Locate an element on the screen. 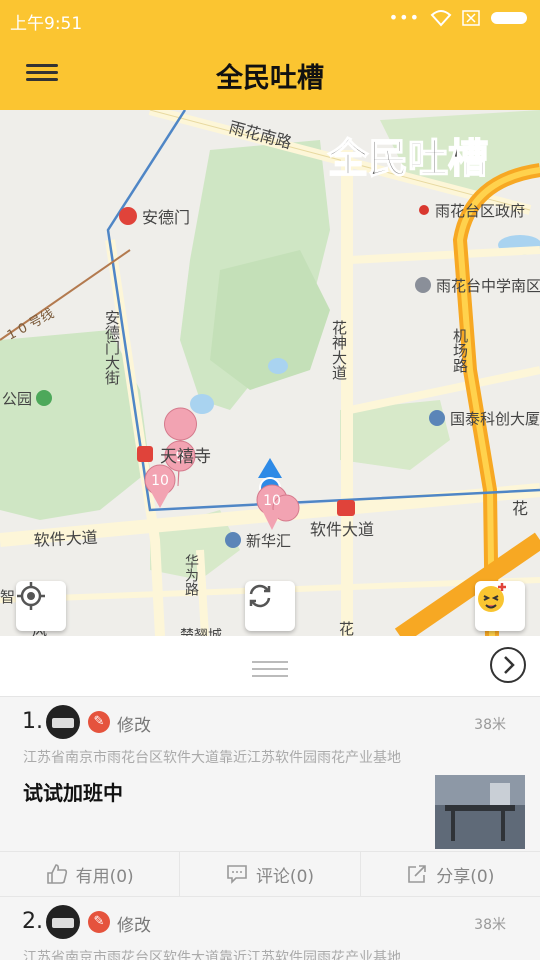 Image resolution: width=540 pixels, height=960 pixels. park-icon is located at coordinates (44, 398).